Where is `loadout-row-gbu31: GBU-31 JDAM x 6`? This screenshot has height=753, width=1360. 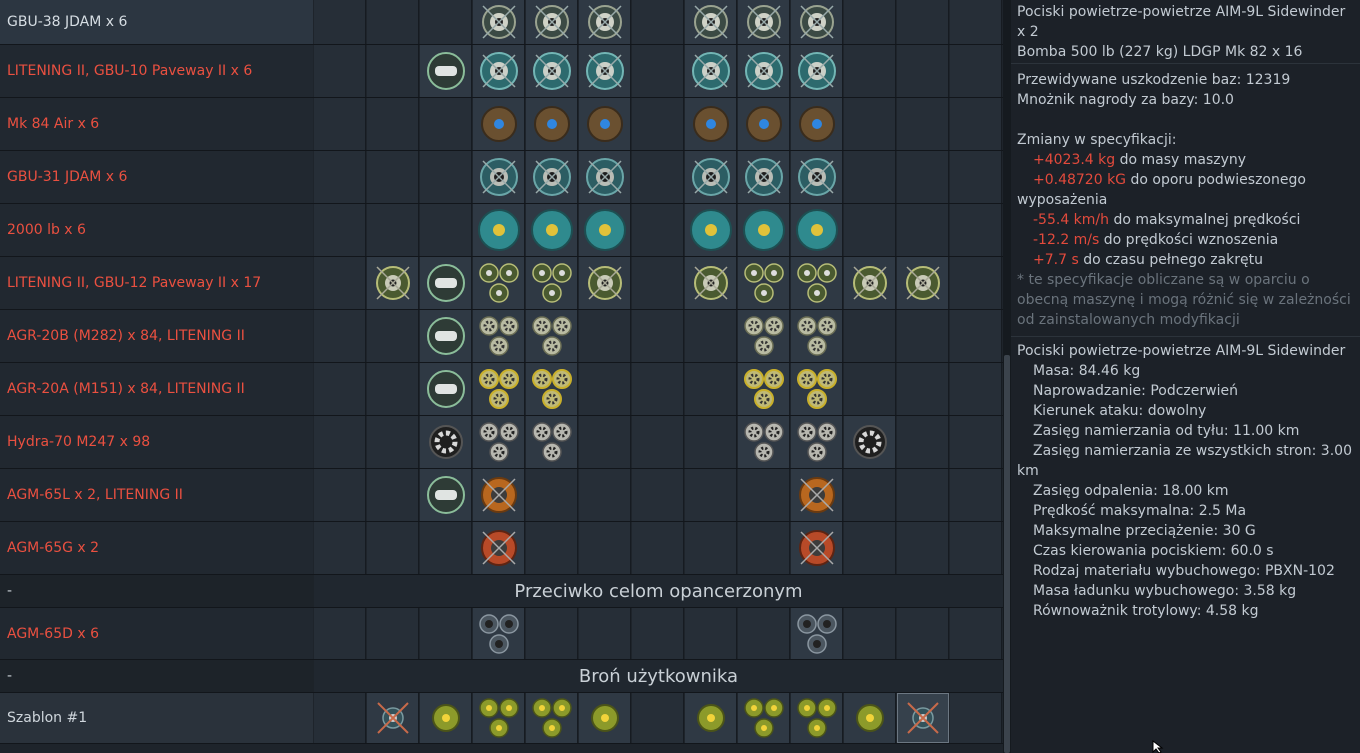
loadout-row-gbu31: GBU-31 JDAM x 6 is located at coordinates (501, 177).